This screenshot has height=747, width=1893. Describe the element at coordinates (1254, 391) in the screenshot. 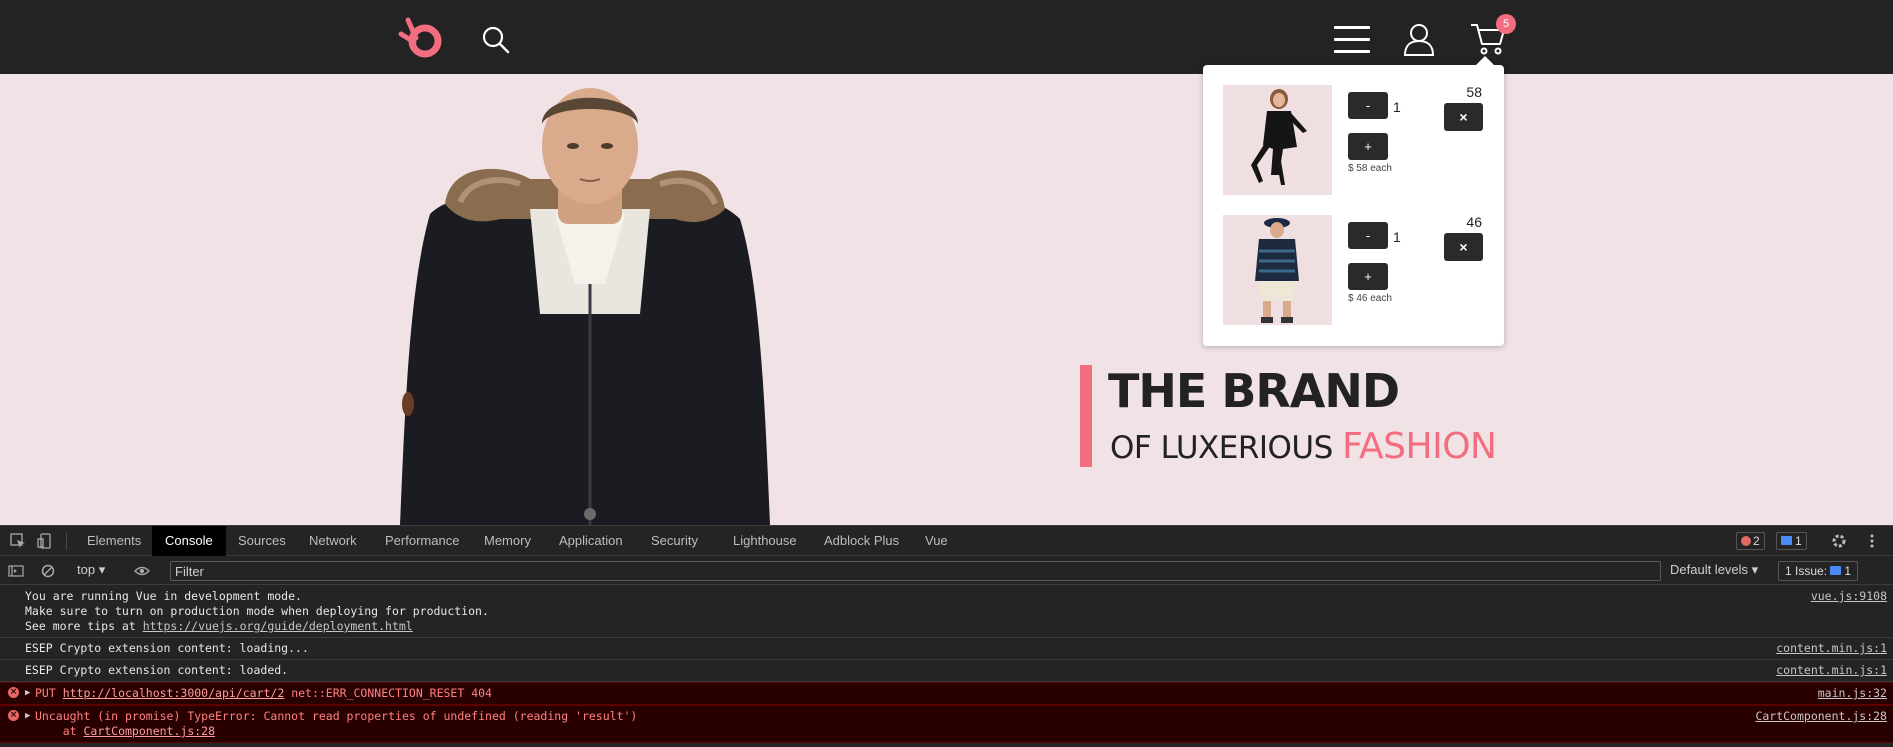

I see `hero-title: THE BRAND` at that location.